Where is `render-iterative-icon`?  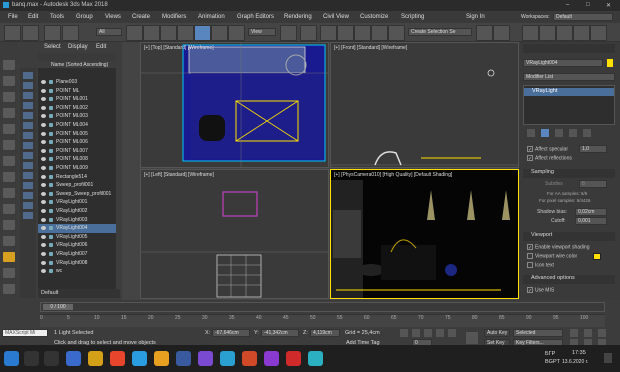
render-iterative-icon is located at coordinates (598, 33).